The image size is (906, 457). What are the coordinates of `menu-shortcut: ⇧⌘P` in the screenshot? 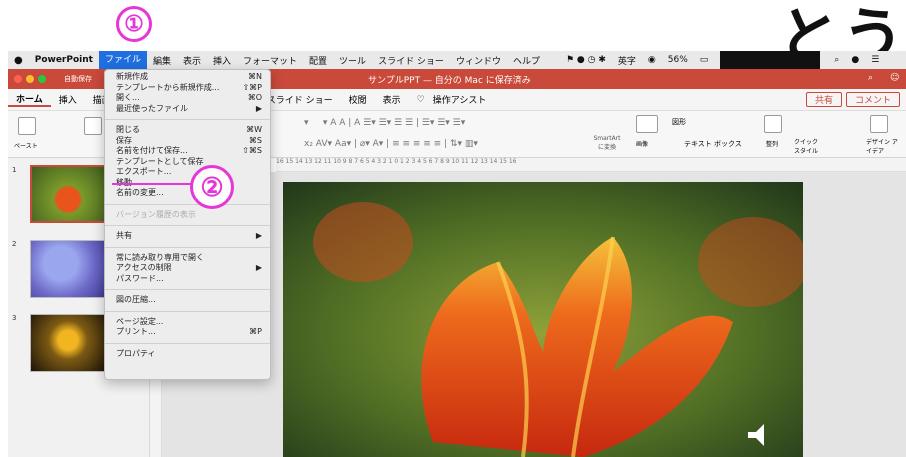 It's located at (252, 87).